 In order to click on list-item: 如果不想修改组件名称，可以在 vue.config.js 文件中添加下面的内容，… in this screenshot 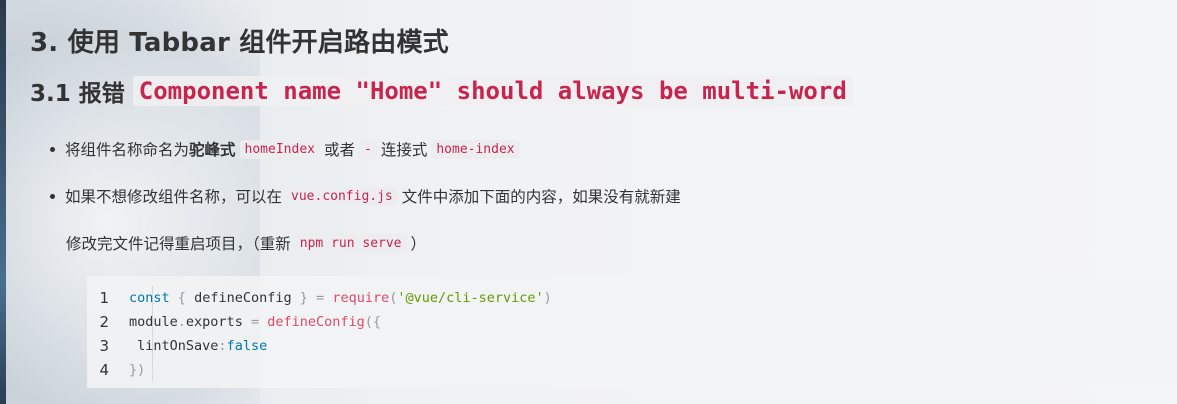, I will do `click(365, 196)`.